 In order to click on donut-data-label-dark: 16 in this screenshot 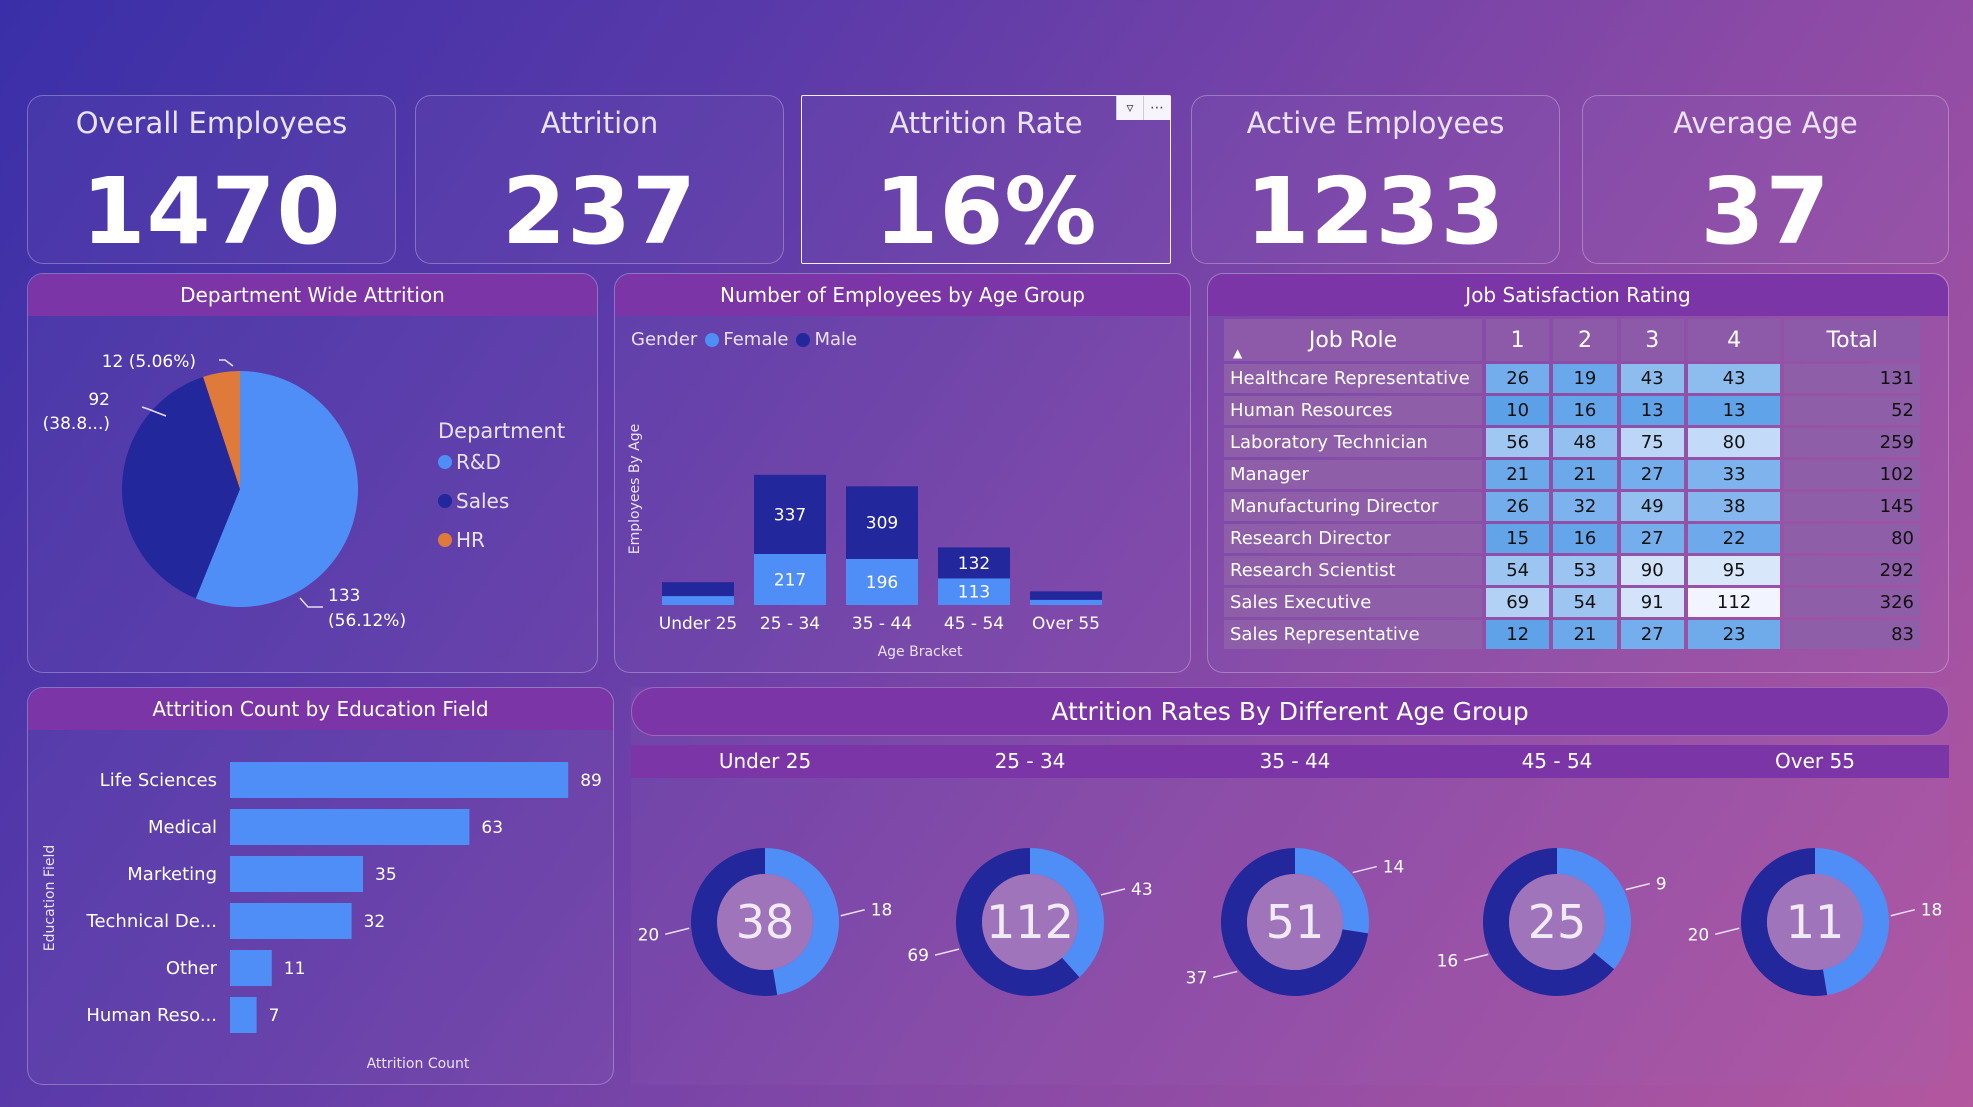, I will do `click(1448, 961)`.